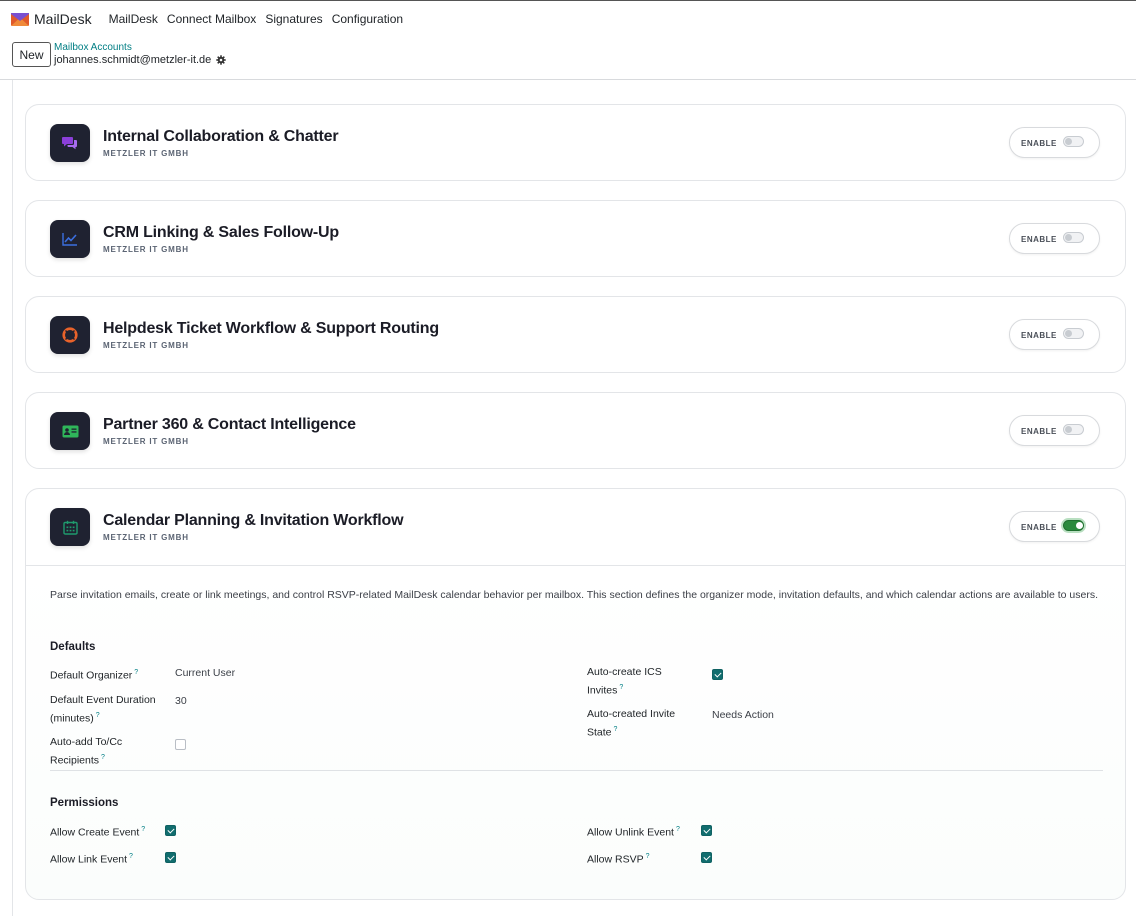 This screenshot has width=1136, height=916. I want to click on id-card-icon, so click(70, 431).